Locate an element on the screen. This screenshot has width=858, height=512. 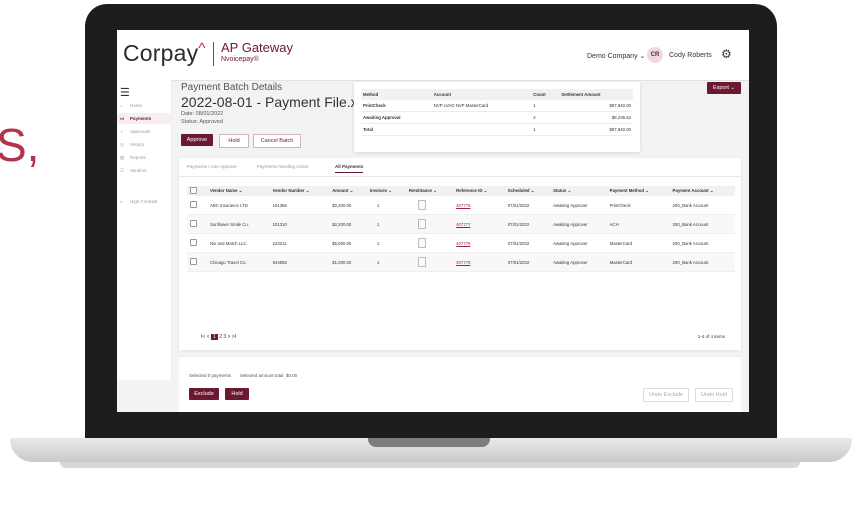
column-header: Reference ID ⌄ is located at coordinates (479, 191).